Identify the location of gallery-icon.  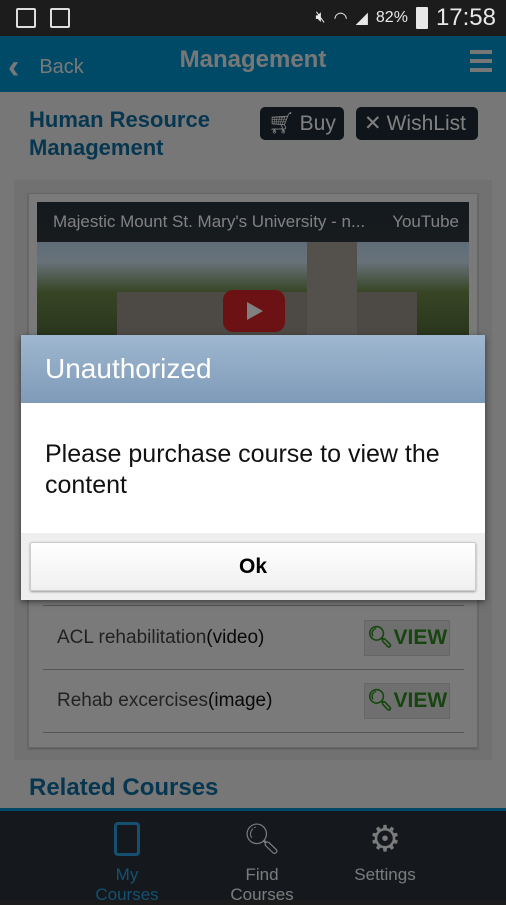
(60, 18).